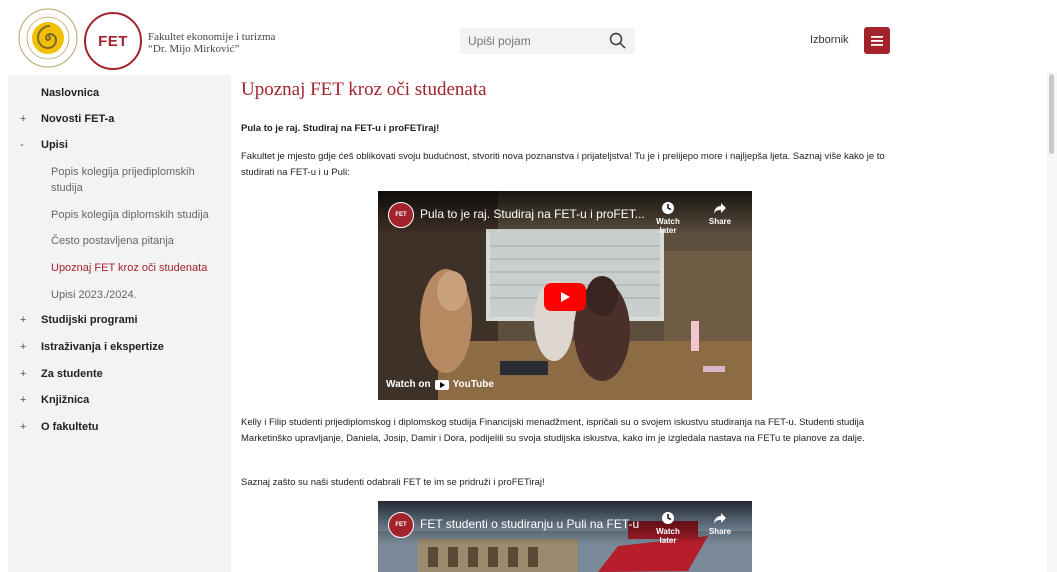  I want to click on search-input, so click(533, 41).